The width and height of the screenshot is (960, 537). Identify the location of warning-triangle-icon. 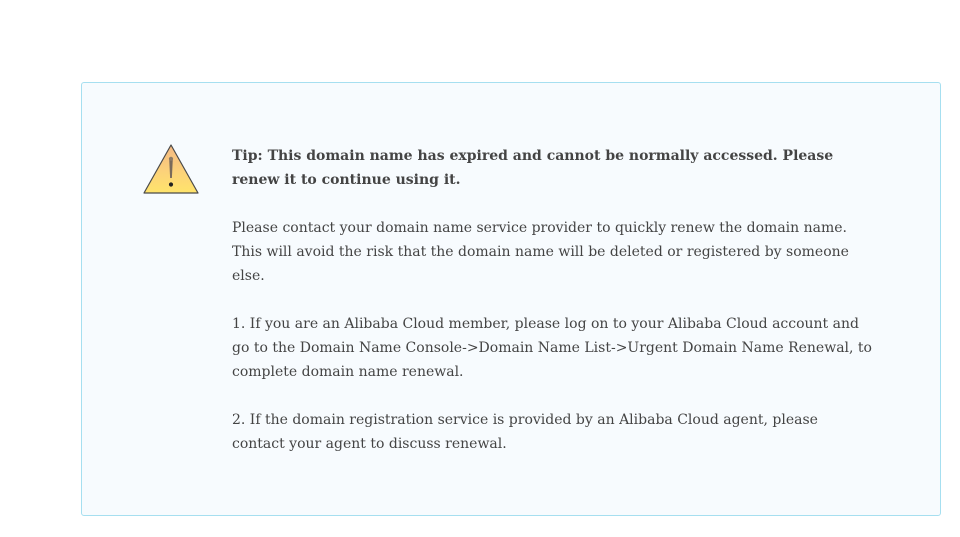
(171, 169).